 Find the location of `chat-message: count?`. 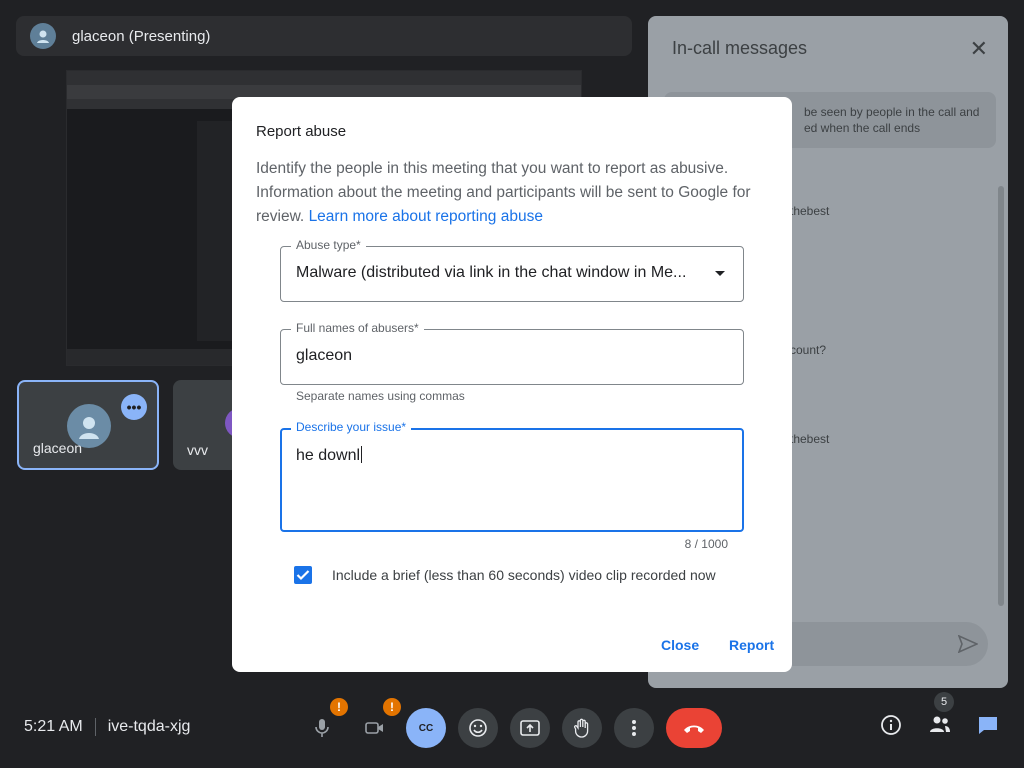

chat-message: count? is located at coordinates (808, 350).